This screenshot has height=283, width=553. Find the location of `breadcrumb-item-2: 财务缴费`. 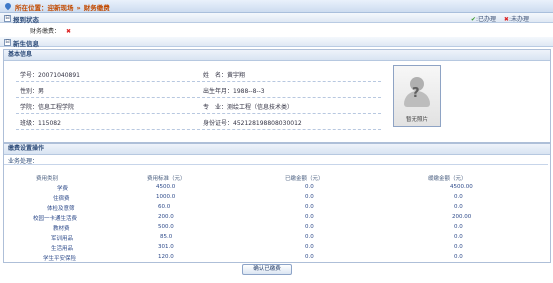

breadcrumb-item-2: 财务缴费 is located at coordinates (97, 8).